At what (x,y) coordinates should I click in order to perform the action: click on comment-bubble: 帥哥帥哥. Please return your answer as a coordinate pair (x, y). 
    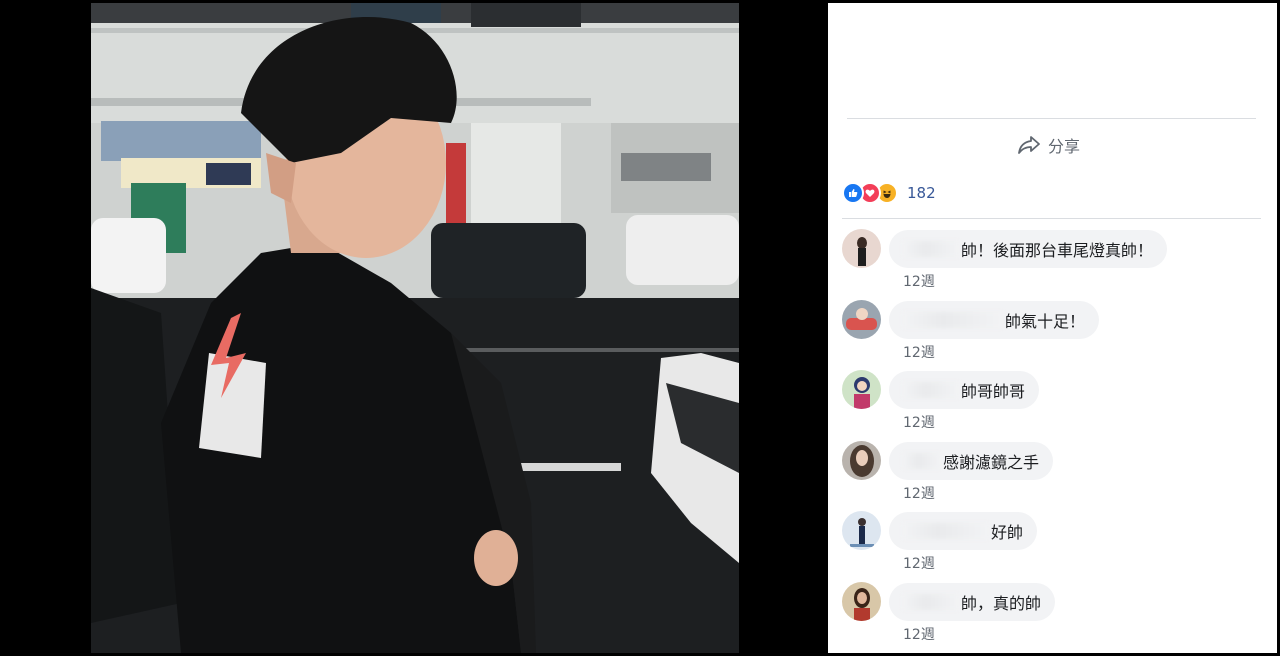
    Looking at the image, I should click on (964, 390).